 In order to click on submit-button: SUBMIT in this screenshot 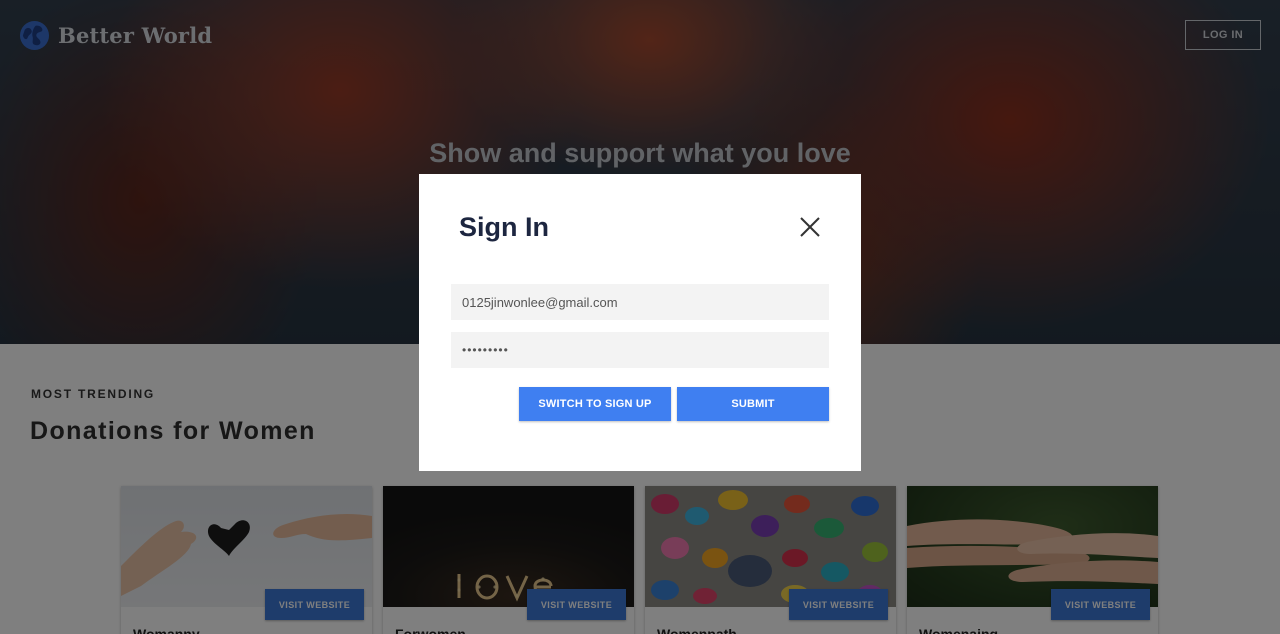, I will do `click(753, 404)`.